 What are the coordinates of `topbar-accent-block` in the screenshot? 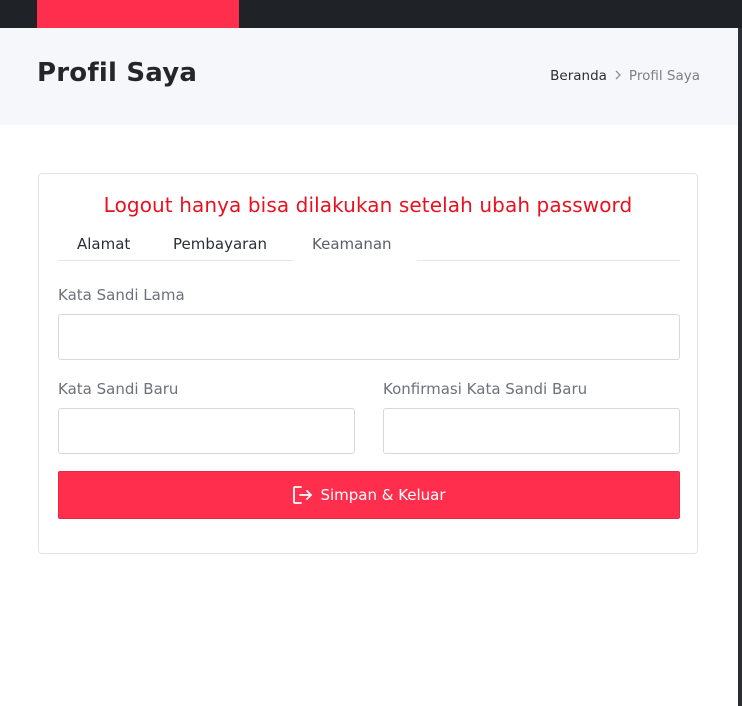 It's located at (138, 14).